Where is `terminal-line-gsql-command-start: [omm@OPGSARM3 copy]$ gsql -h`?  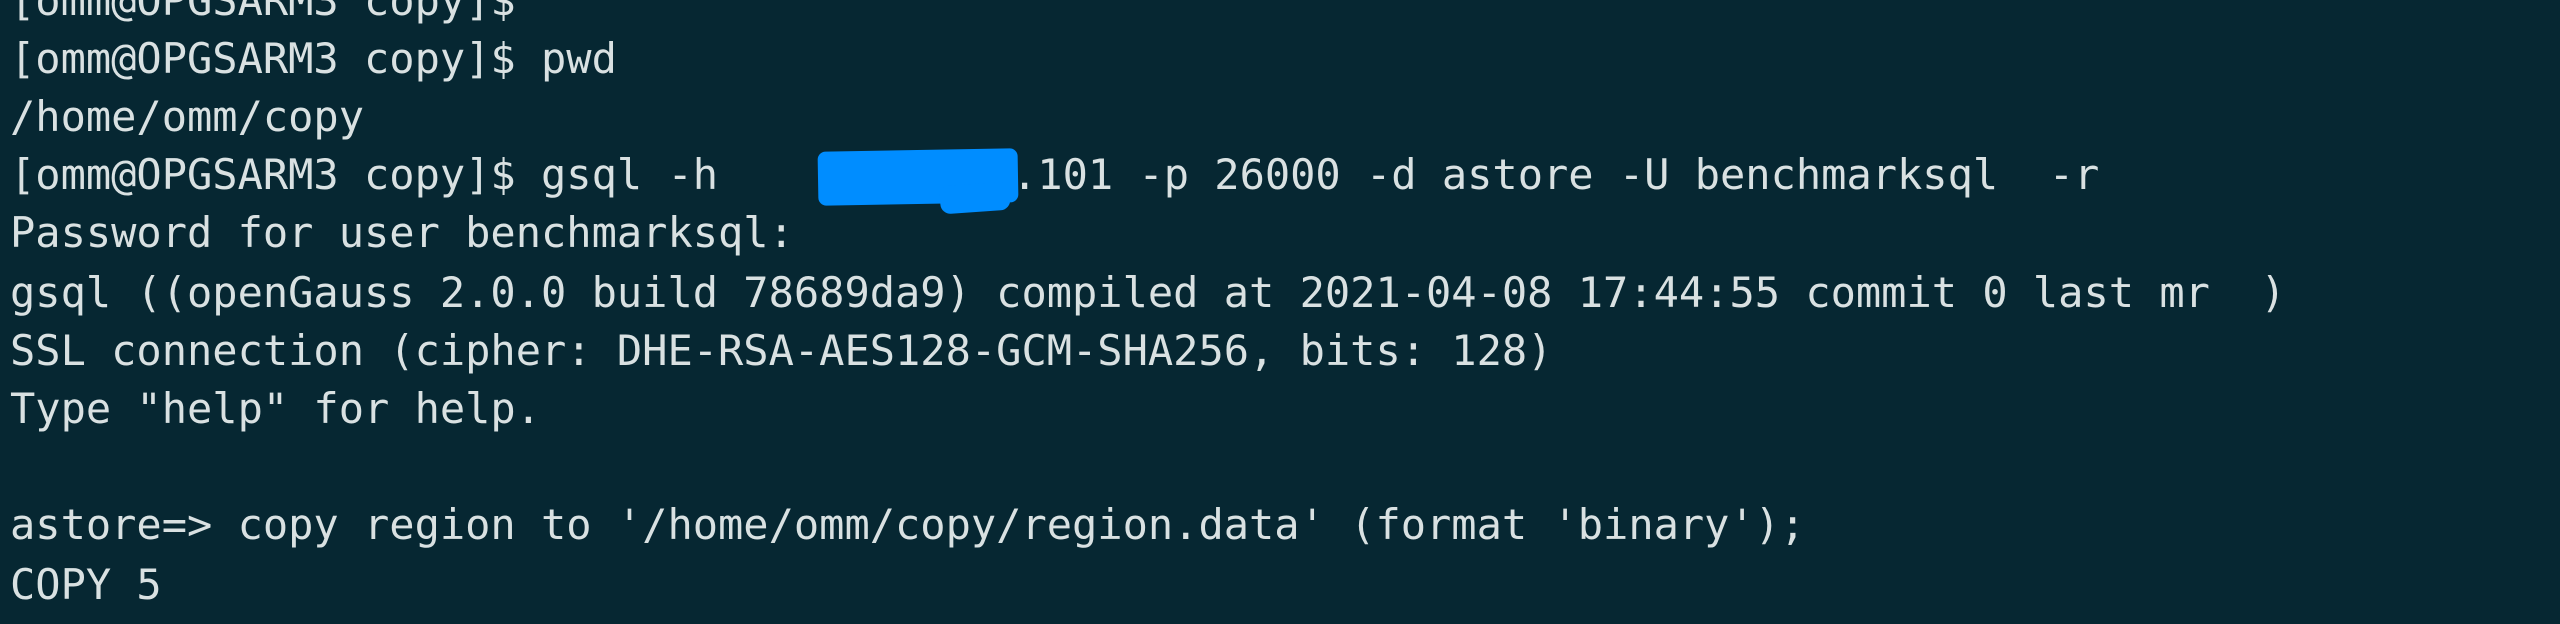 terminal-line-gsql-command-start: [omm@OPGSARM3 copy]$ gsql -h is located at coordinates (364, 174).